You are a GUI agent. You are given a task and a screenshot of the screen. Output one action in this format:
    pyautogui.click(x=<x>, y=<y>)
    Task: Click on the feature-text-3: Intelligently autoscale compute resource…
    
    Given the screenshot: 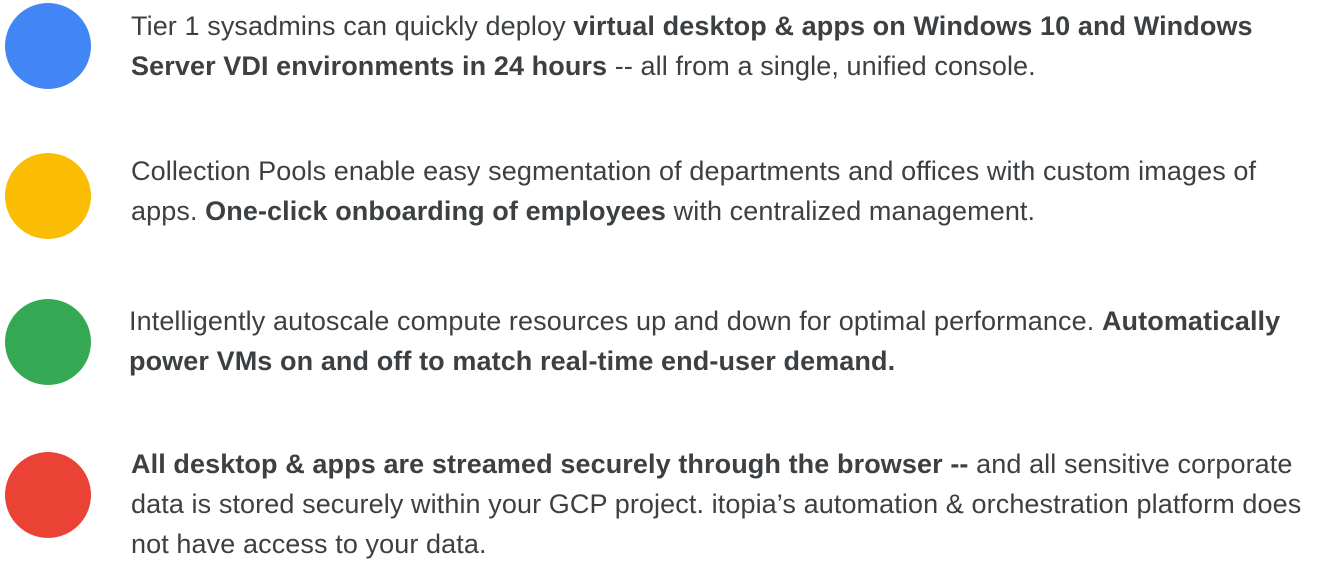 What is the action you would take?
    pyautogui.click(x=726, y=341)
    